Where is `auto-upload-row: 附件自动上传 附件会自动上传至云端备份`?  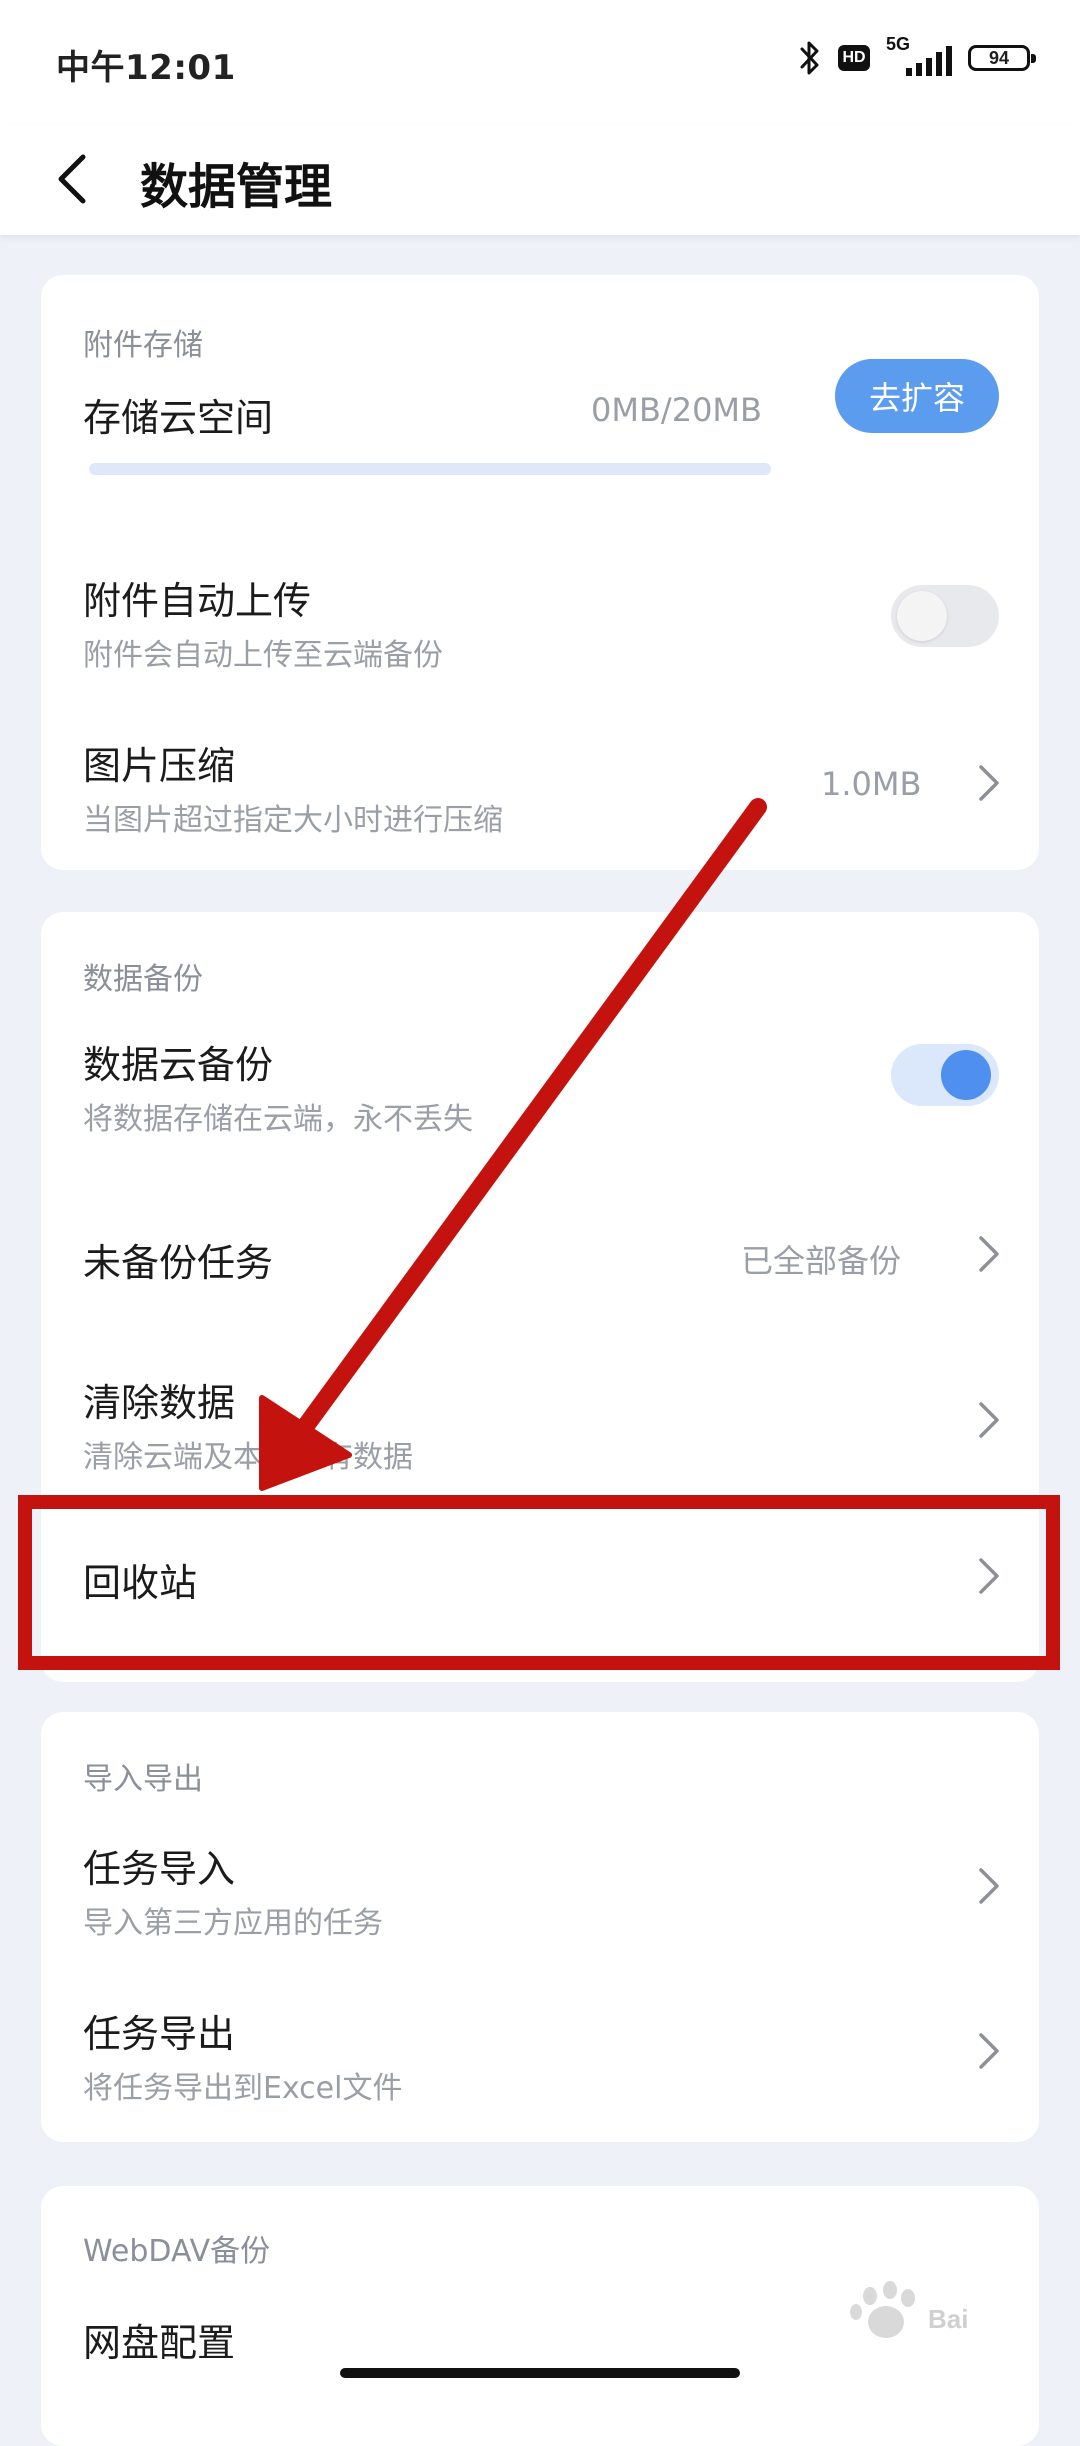 auto-upload-row: 附件自动上传 附件会自动上传至云端备份 is located at coordinates (540, 630).